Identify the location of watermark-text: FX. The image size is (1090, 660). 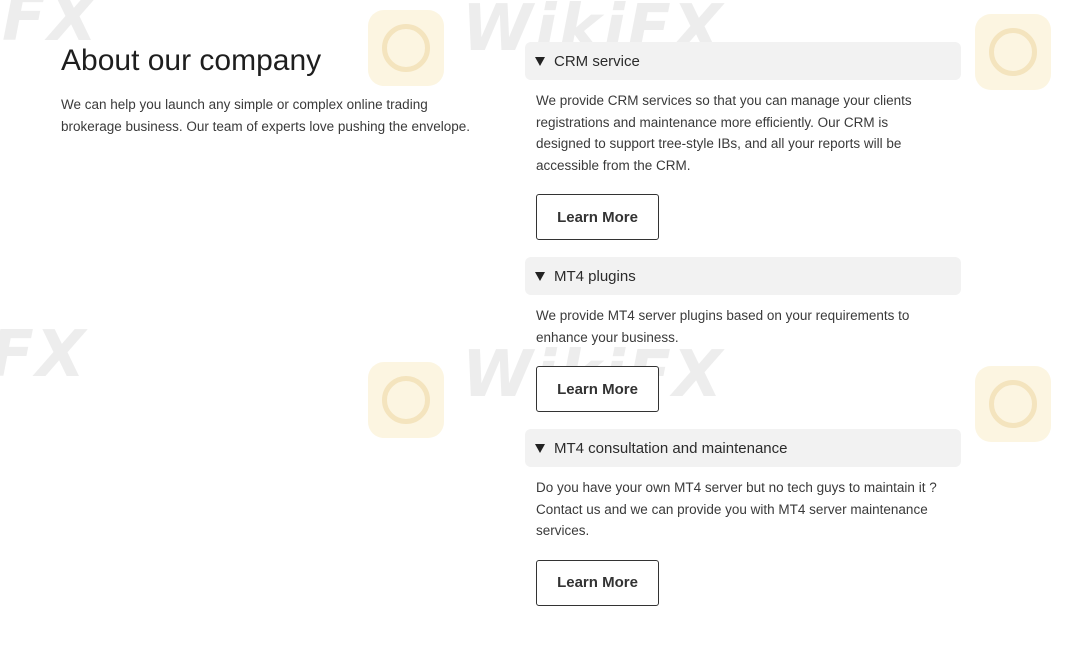
(44, 355).